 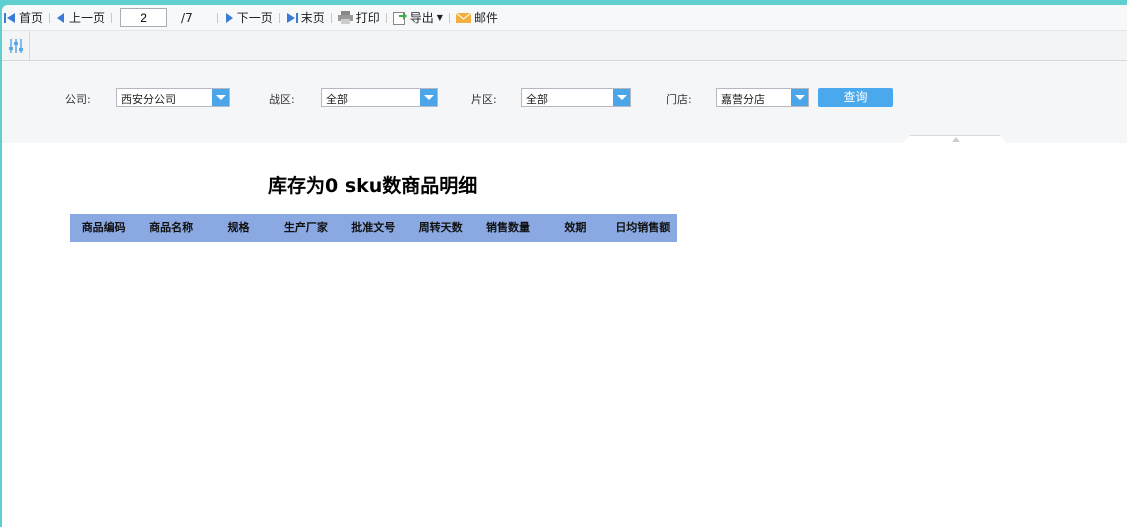 What do you see at coordinates (144, 17) in the screenshot?
I see `page-number-input` at bounding box center [144, 17].